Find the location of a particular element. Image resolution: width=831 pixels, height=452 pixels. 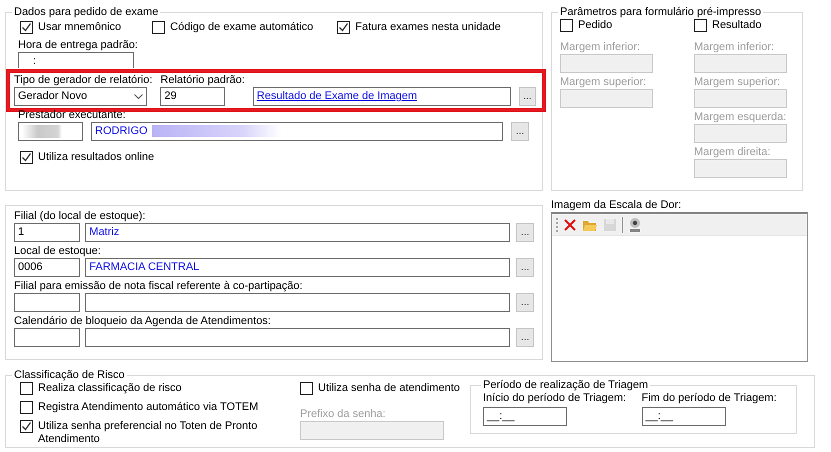

group-title: Período de realização de Triagem is located at coordinates (566, 385).